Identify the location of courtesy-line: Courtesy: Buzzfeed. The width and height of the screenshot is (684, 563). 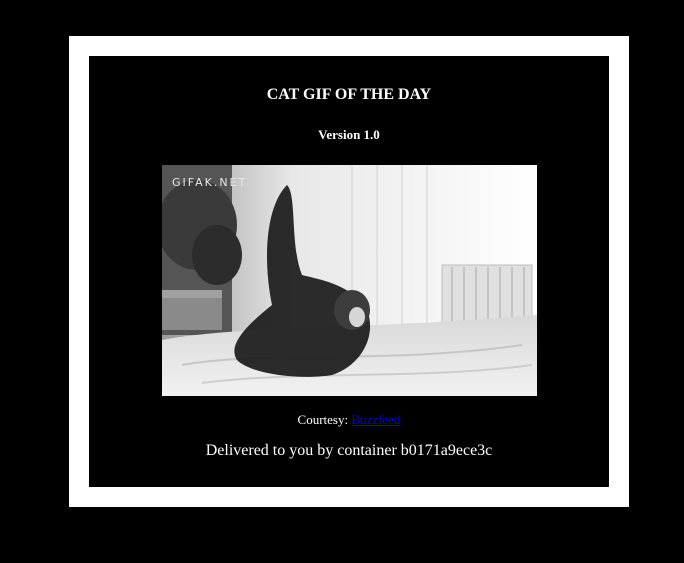
(349, 420).